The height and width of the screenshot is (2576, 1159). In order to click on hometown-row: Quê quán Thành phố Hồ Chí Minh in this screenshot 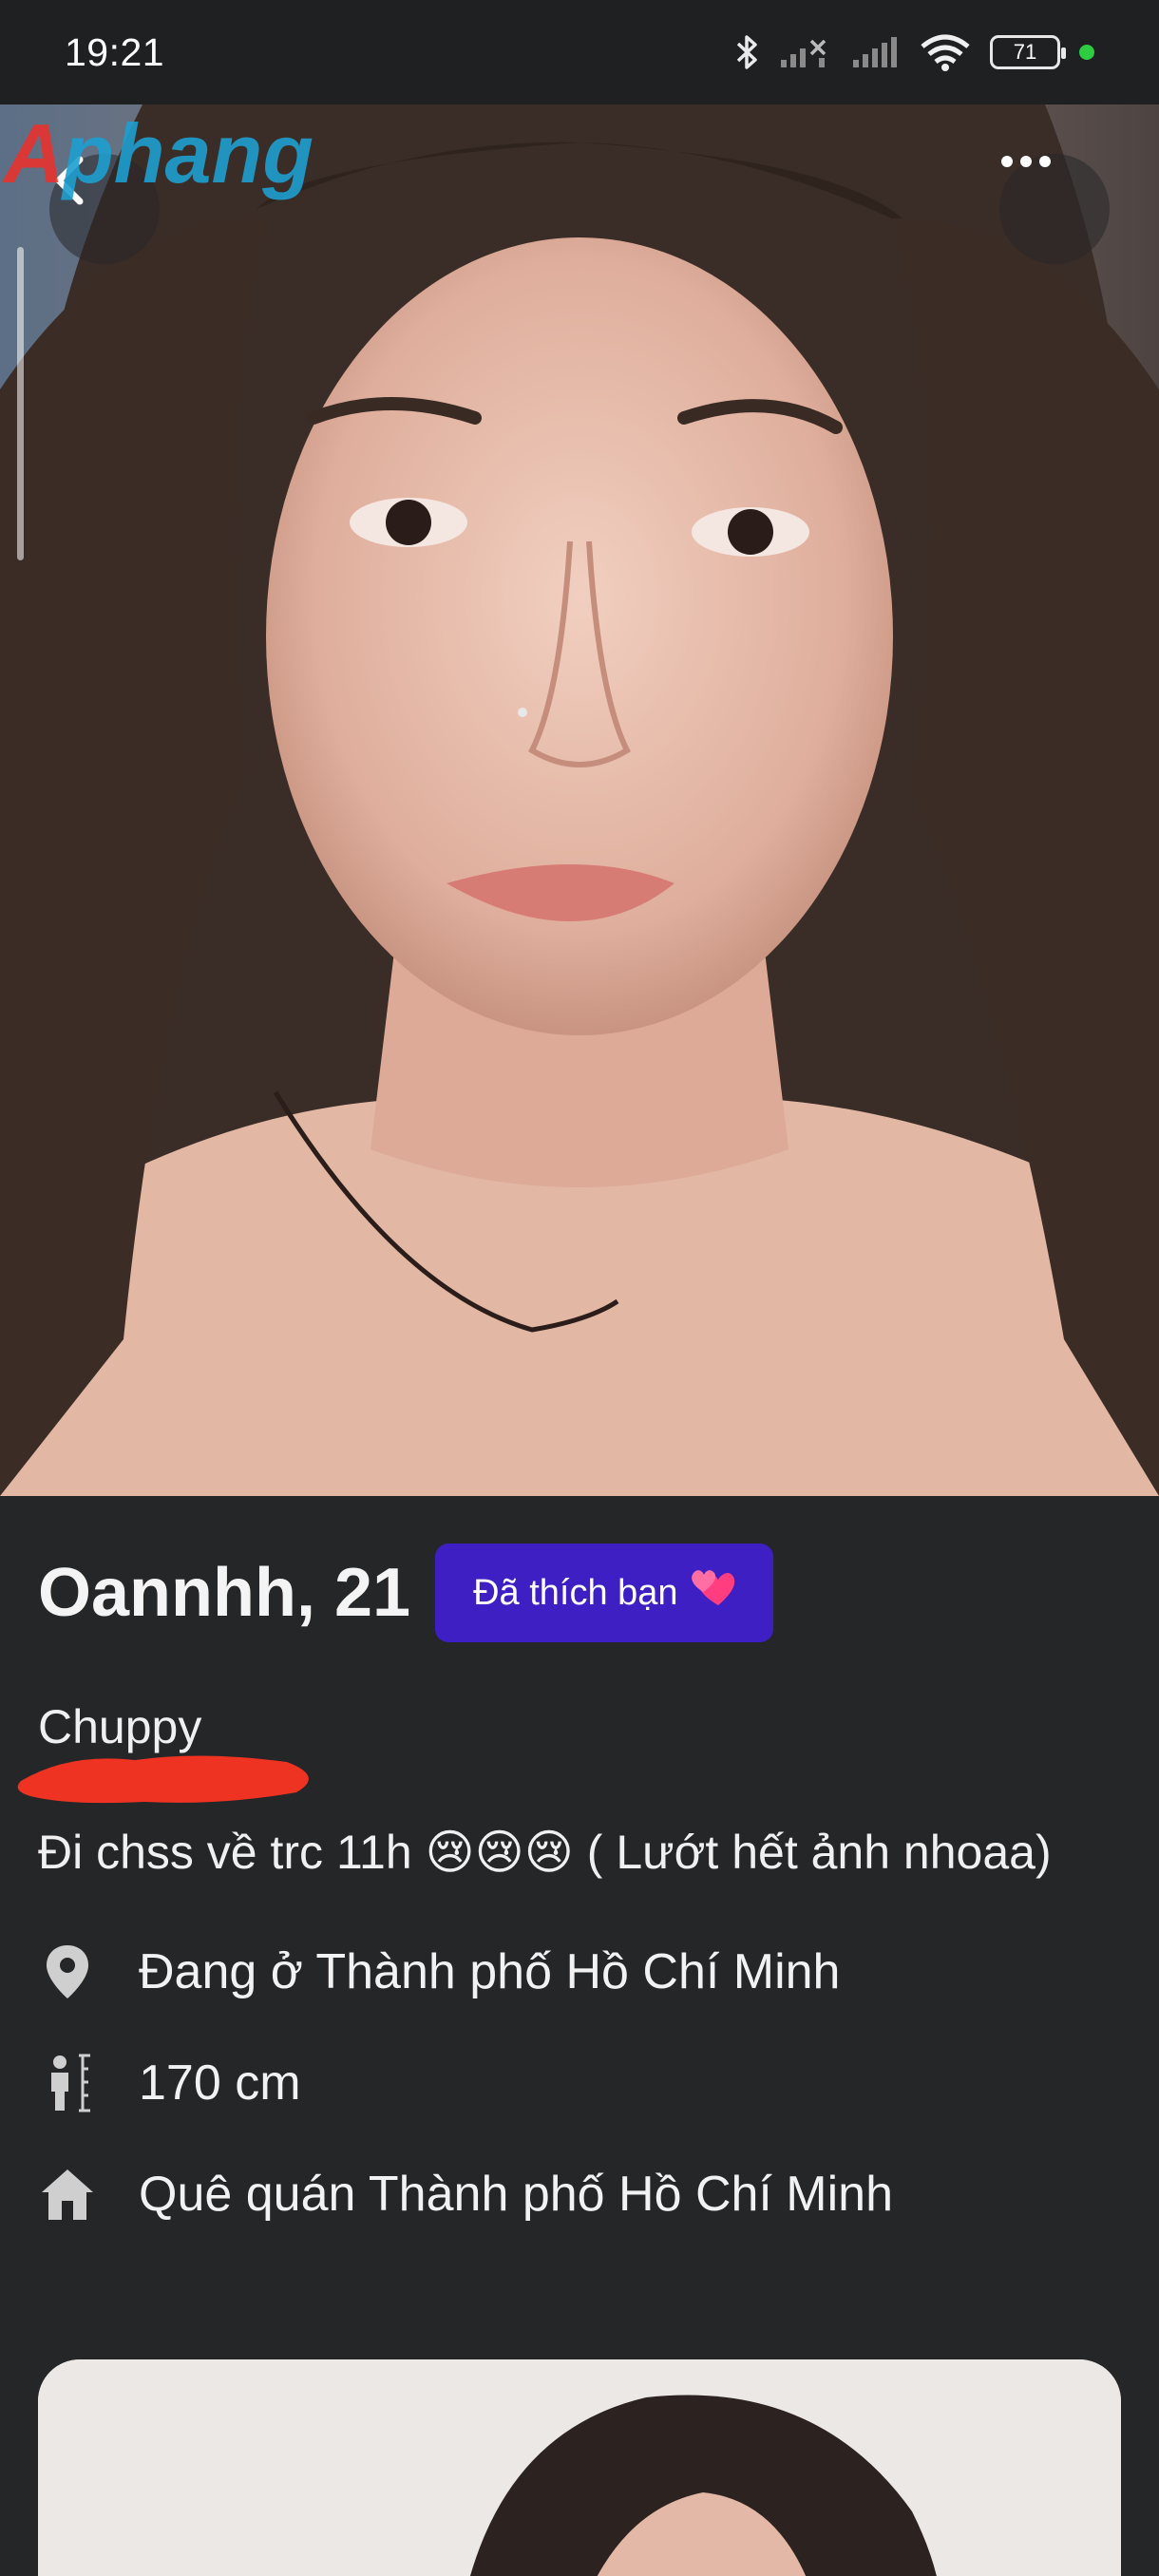, I will do `click(465, 2194)`.